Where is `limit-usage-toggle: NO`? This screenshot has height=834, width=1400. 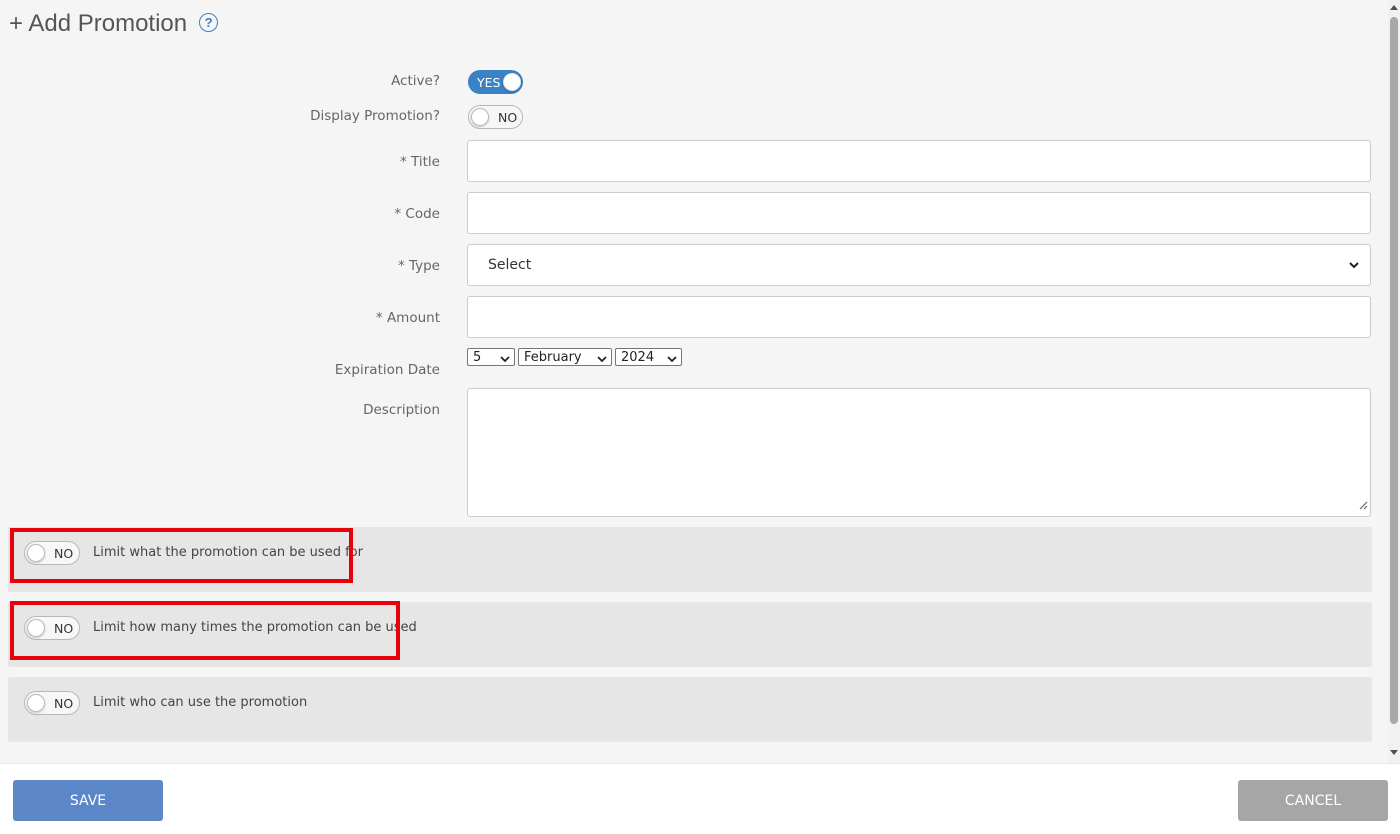 limit-usage-toggle: NO is located at coordinates (52, 553).